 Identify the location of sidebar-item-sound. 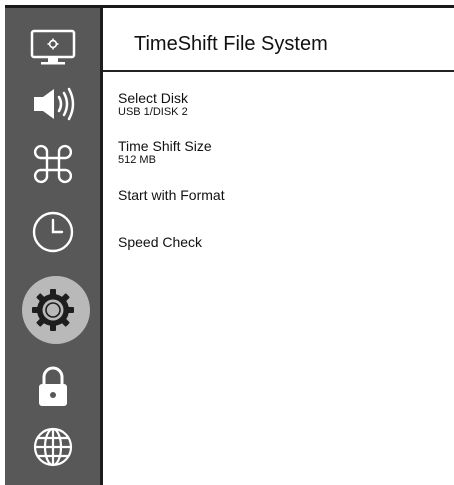
(52, 104).